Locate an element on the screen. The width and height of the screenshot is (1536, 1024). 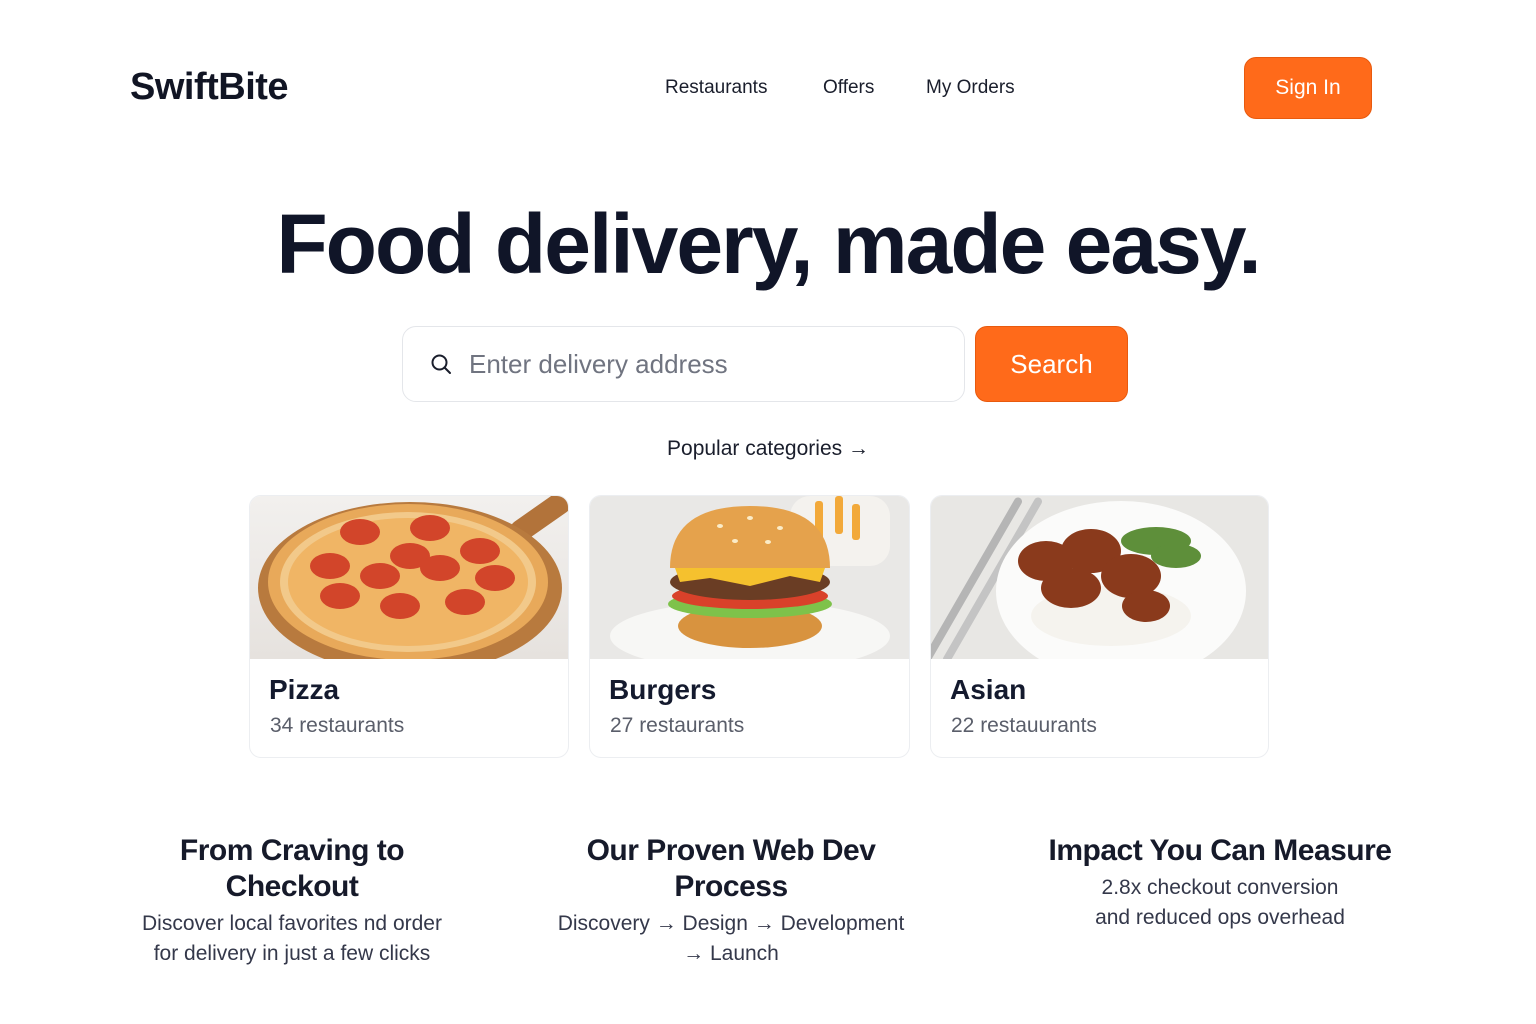
category-card-burgers: Burgers 27 restaurants is located at coordinates (749, 626).